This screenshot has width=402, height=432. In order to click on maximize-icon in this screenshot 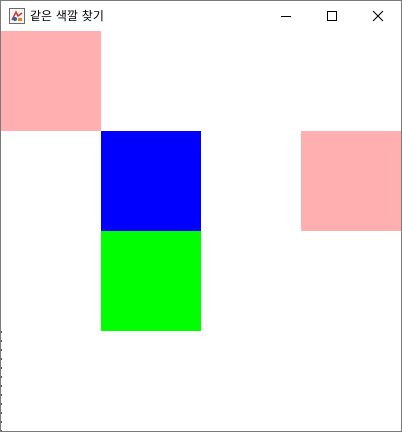, I will do `click(332, 16)`.